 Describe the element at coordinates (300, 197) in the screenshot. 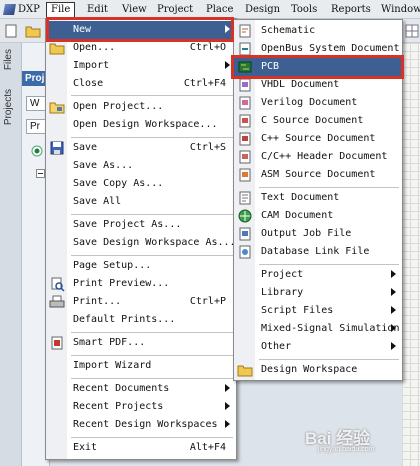

I see `menu-item-label: Text Document` at that location.